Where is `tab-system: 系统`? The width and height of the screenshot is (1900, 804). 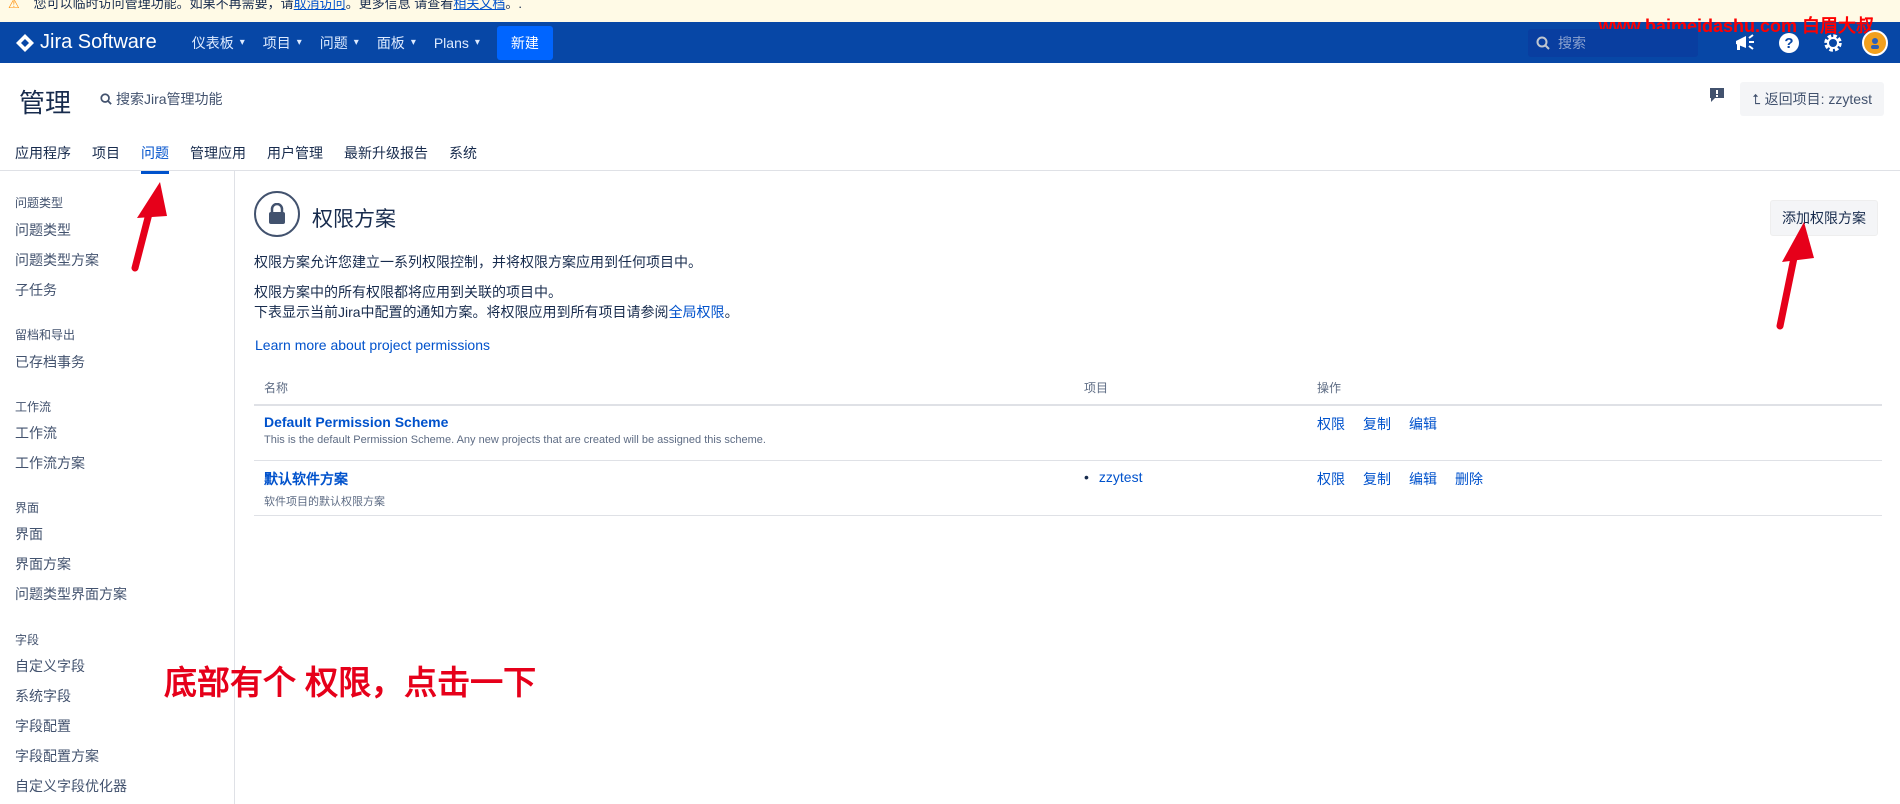 tab-system: 系统 is located at coordinates (463, 158).